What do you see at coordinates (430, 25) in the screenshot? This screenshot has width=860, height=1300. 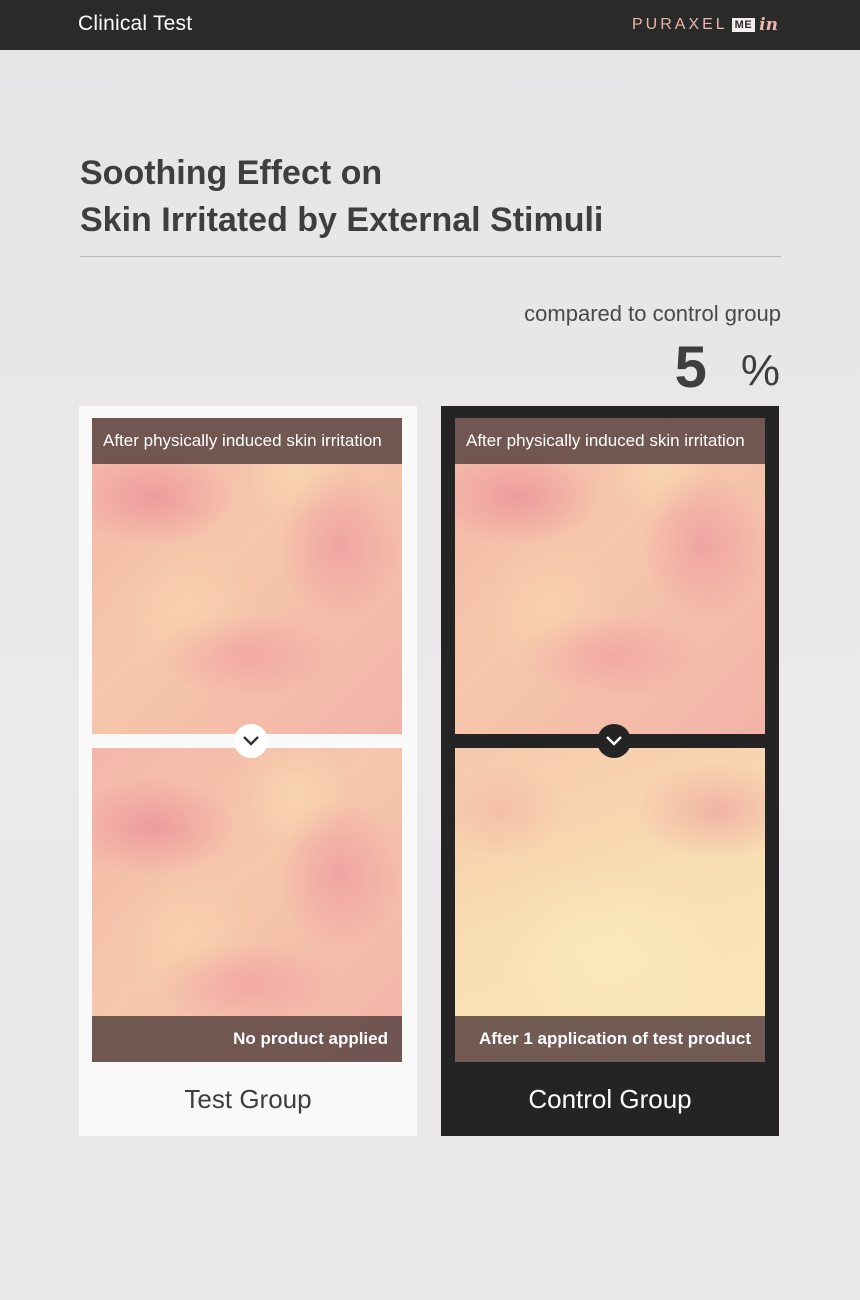 I see `header-bar: Clinical Test PURAXEL ME in` at bounding box center [430, 25].